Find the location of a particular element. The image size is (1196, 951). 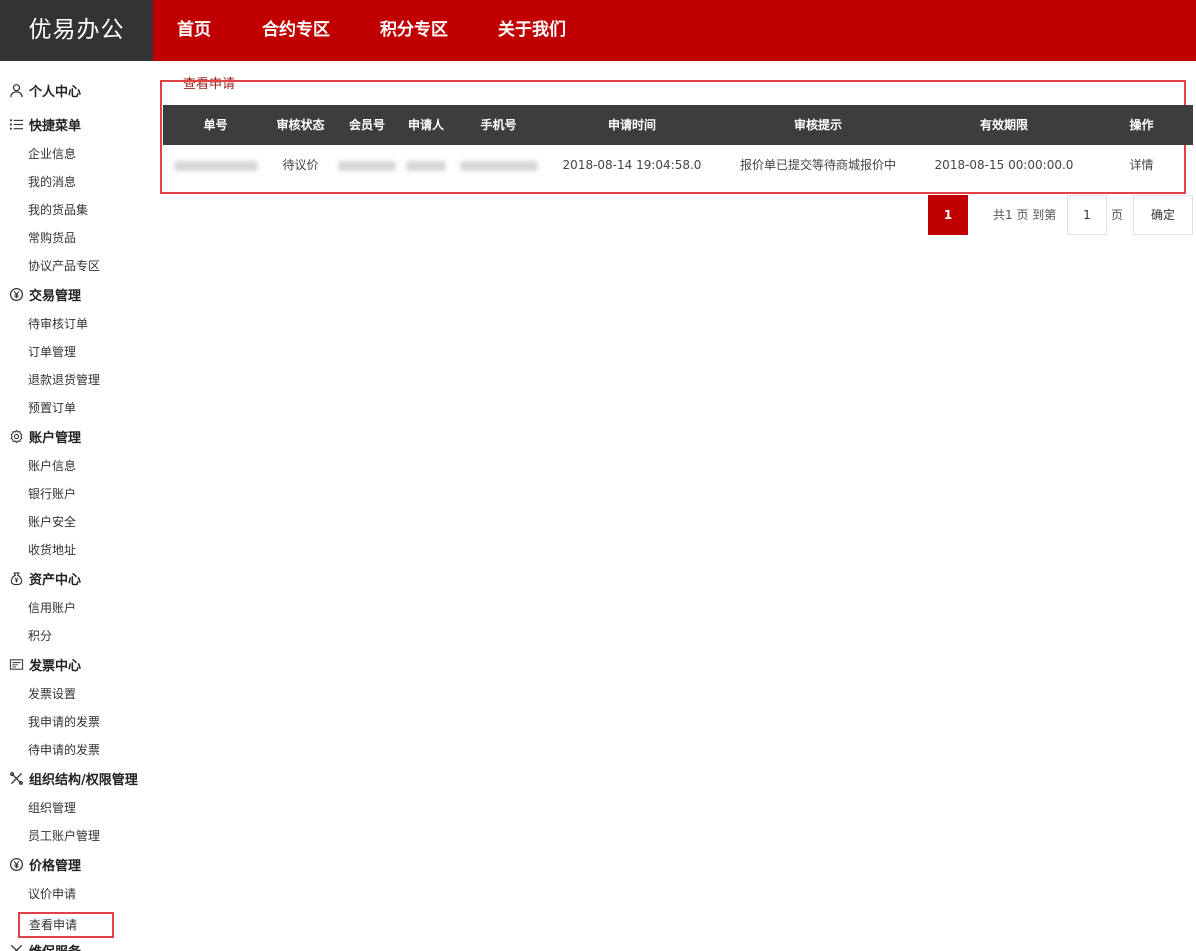

sidebar-item-view-applications: 查看申请 is located at coordinates (66, 925).